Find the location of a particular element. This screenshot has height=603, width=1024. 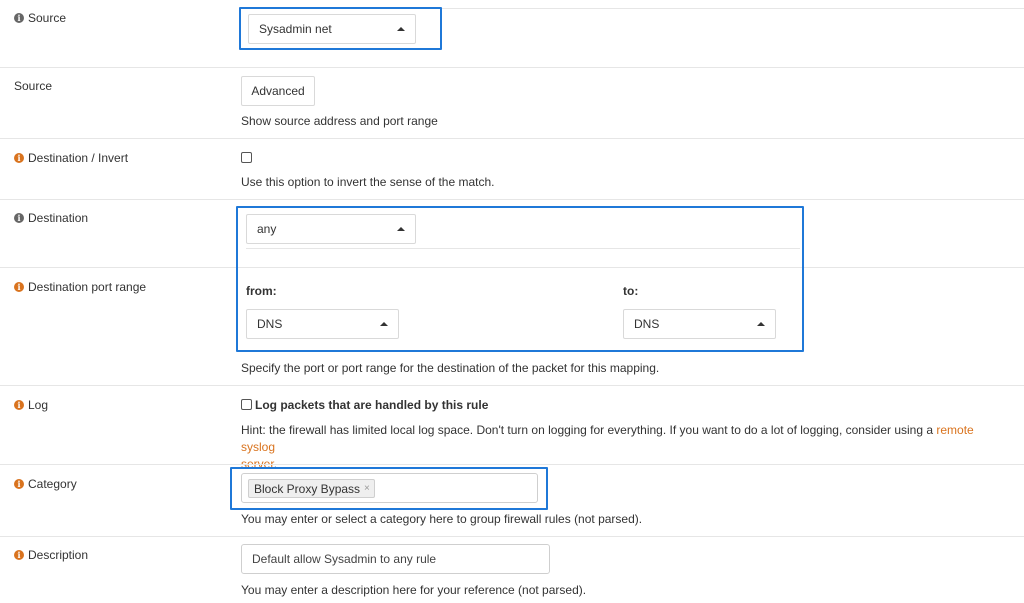

description-input: Default allow Sysadmin to any rule is located at coordinates (395, 559).